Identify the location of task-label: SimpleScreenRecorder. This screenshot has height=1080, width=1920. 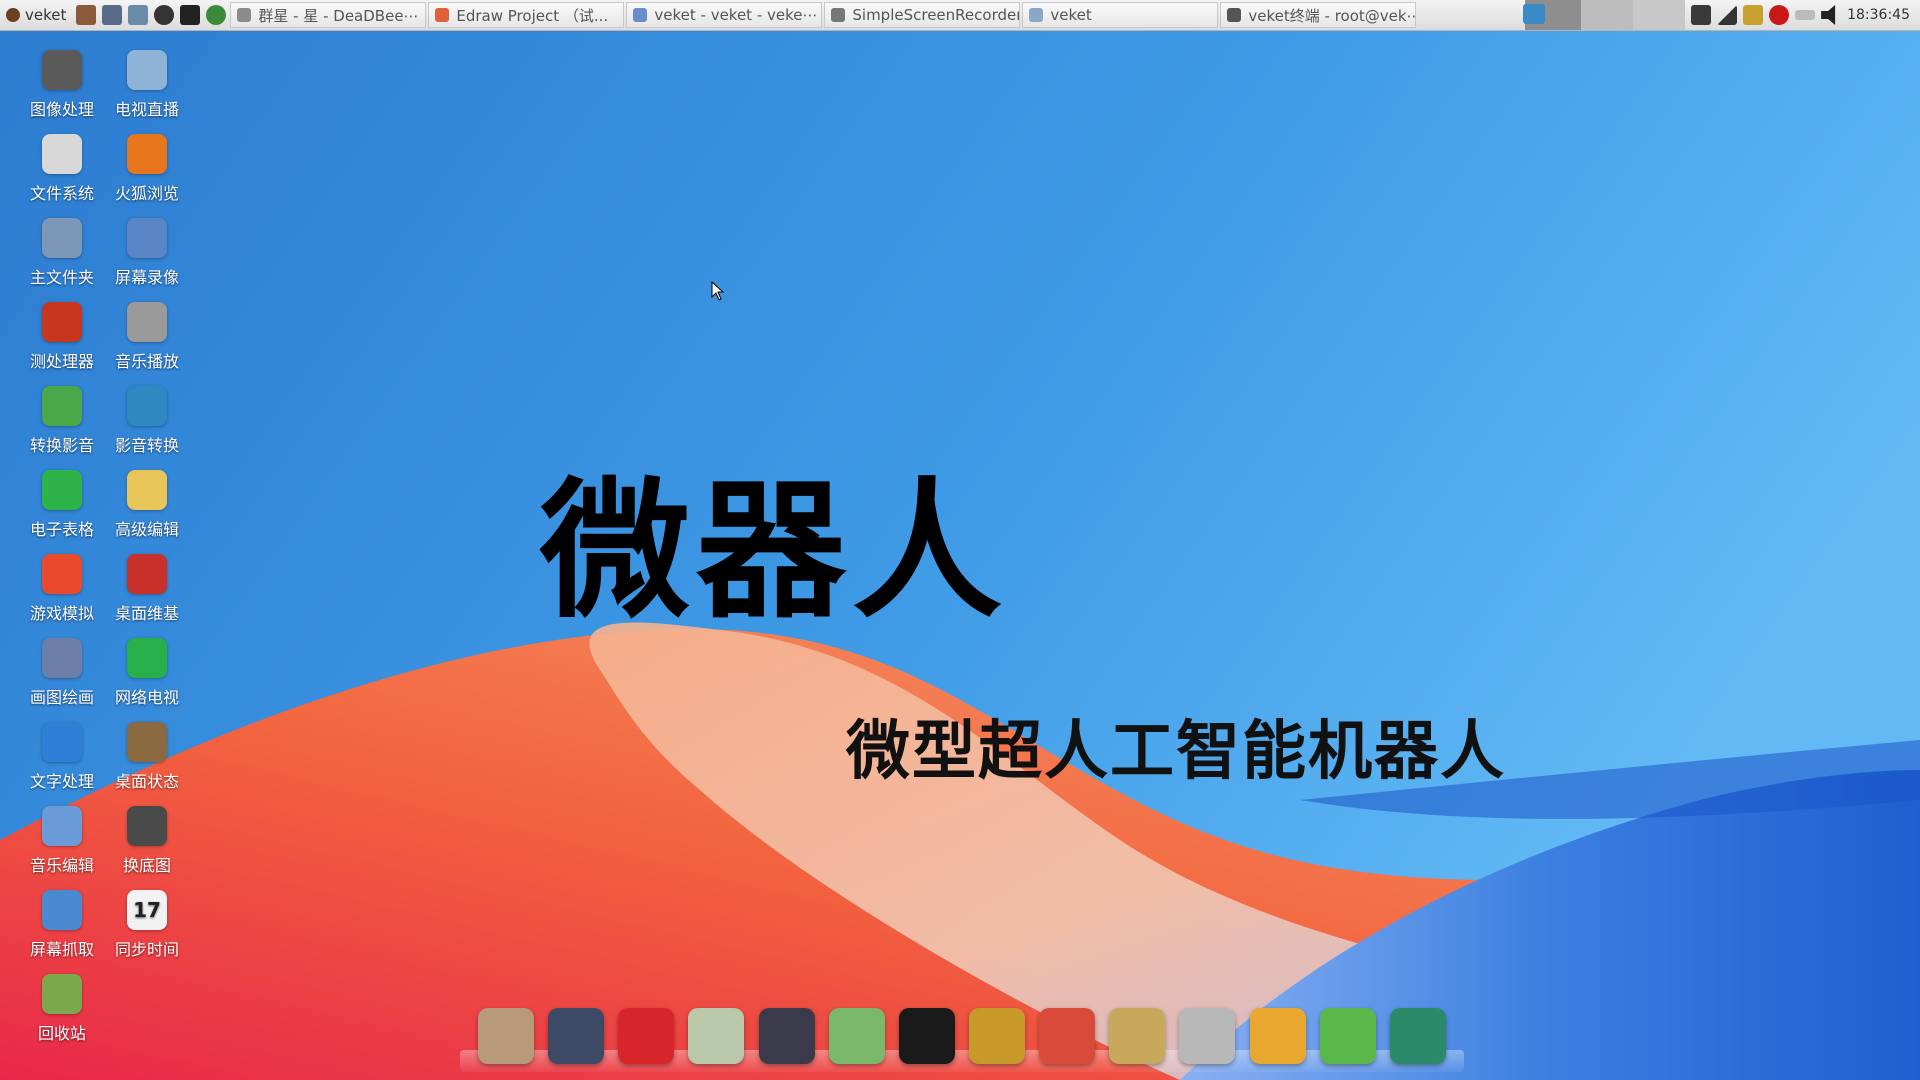
(936, 15).